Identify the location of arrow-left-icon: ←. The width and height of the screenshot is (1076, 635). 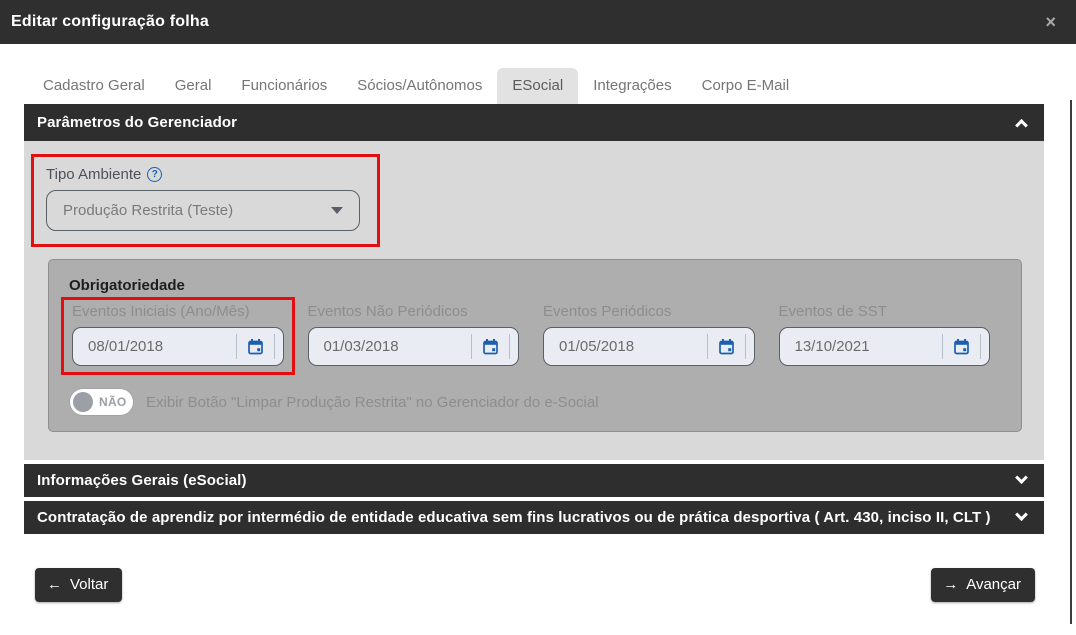
(54, 584).